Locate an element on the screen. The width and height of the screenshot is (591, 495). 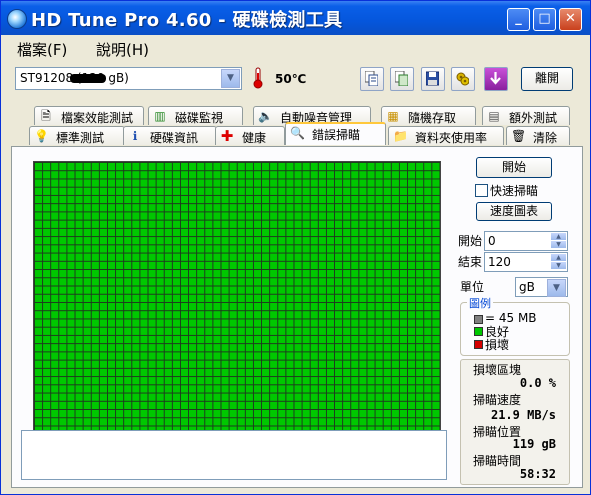
end-position-value: 120 is located at coordinates (499, 262).